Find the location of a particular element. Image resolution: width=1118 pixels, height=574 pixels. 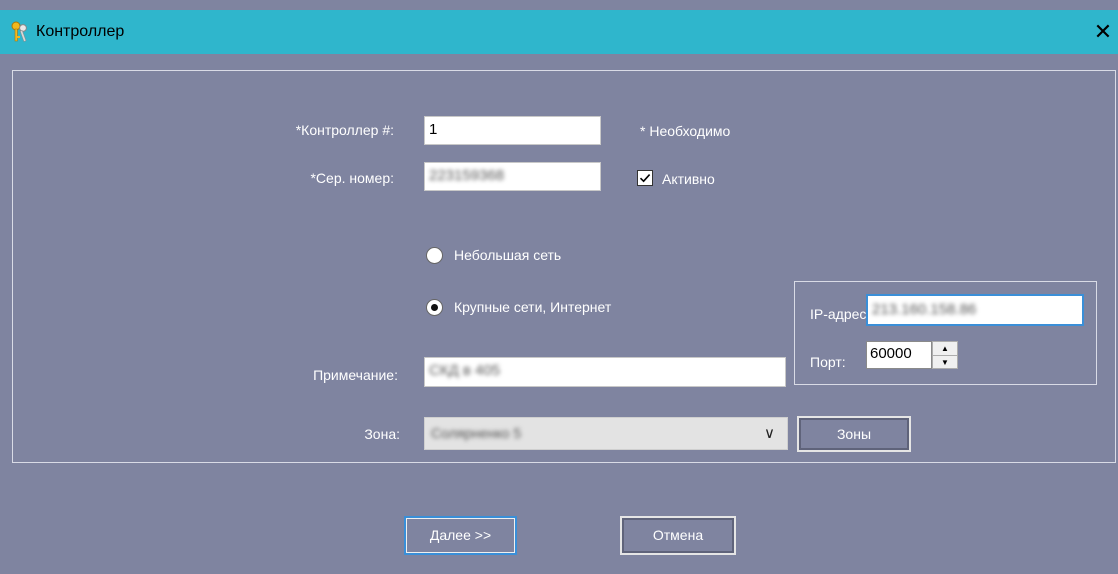

zone-select: Солярненко 5 ∨ is located at coordinates (606, 433).